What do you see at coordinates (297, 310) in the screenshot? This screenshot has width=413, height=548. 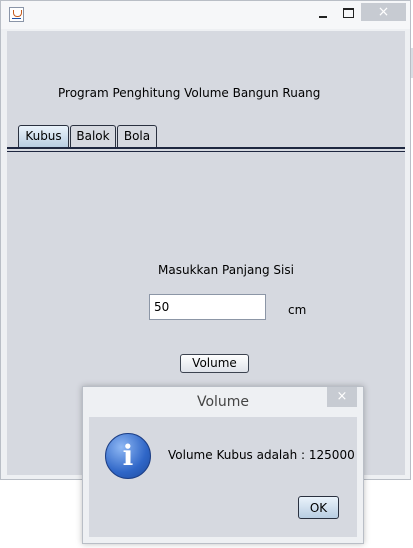 I see `unit-label: cm` at bounding box center [297, 310].